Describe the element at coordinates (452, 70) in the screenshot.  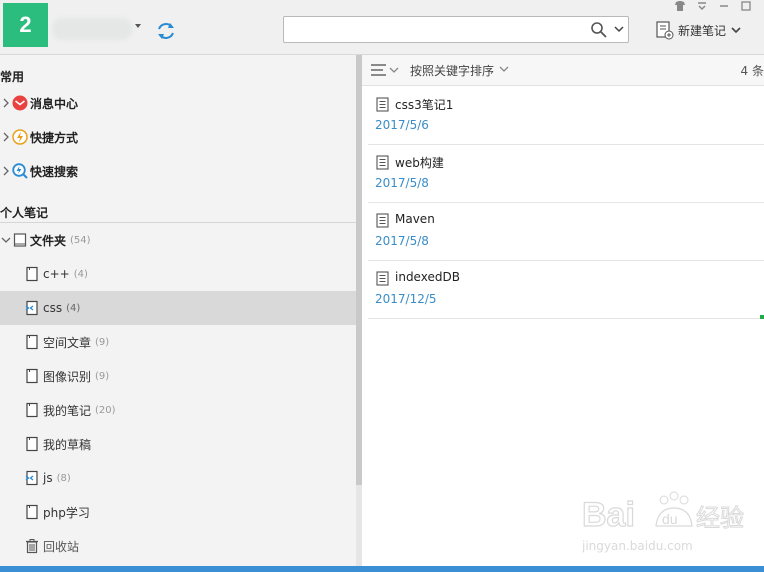
I see `sort-dropdown-label: 按照关键字排序` at that location.